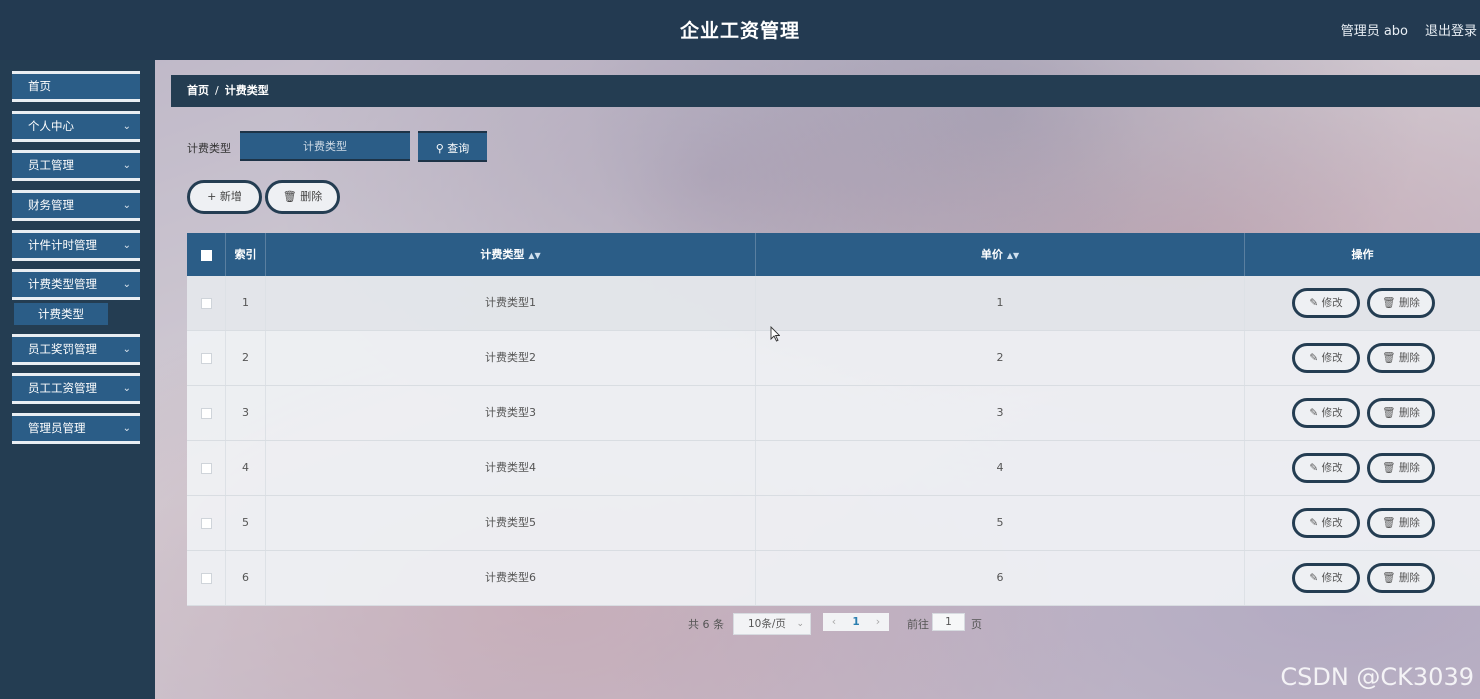 The height and width of the screenshot is (699, 1480). What do you see at coordinates (1374, 31) in the screenshot?
I see `current-user-label: 管理员 abo` at bounding box center [1374, 31].